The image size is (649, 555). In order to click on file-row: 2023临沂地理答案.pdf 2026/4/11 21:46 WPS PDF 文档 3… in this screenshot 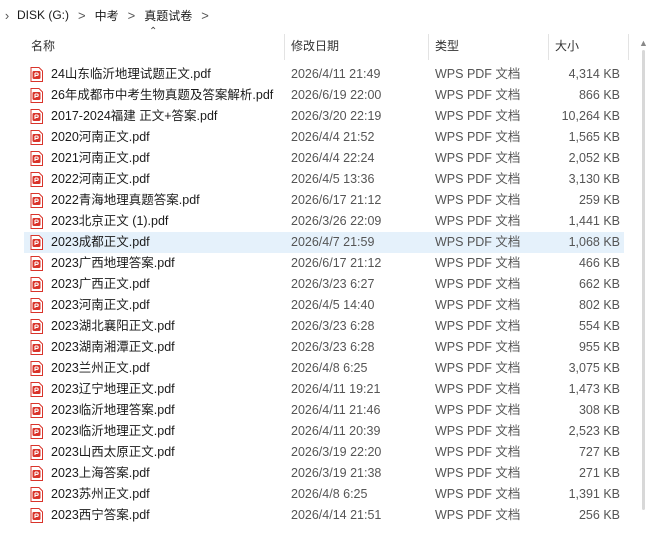, I will do `click(324, 410)`.